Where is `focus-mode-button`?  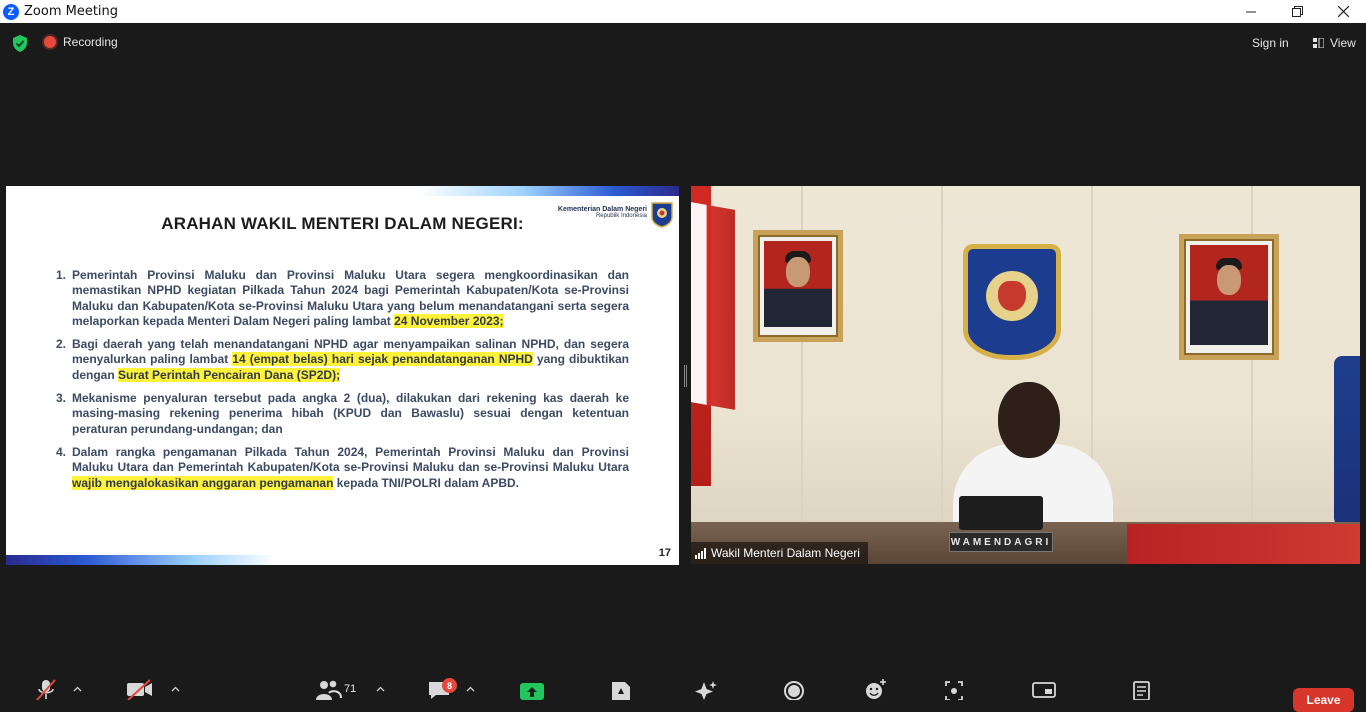 focus-mode-button is located at coordinates (954, 688).